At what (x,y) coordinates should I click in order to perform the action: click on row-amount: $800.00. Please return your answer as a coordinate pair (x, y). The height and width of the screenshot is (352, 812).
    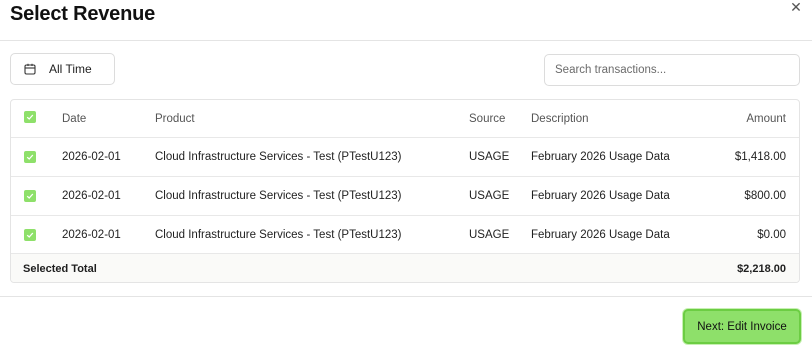
    Looking at the image, I should click on (765, 196).